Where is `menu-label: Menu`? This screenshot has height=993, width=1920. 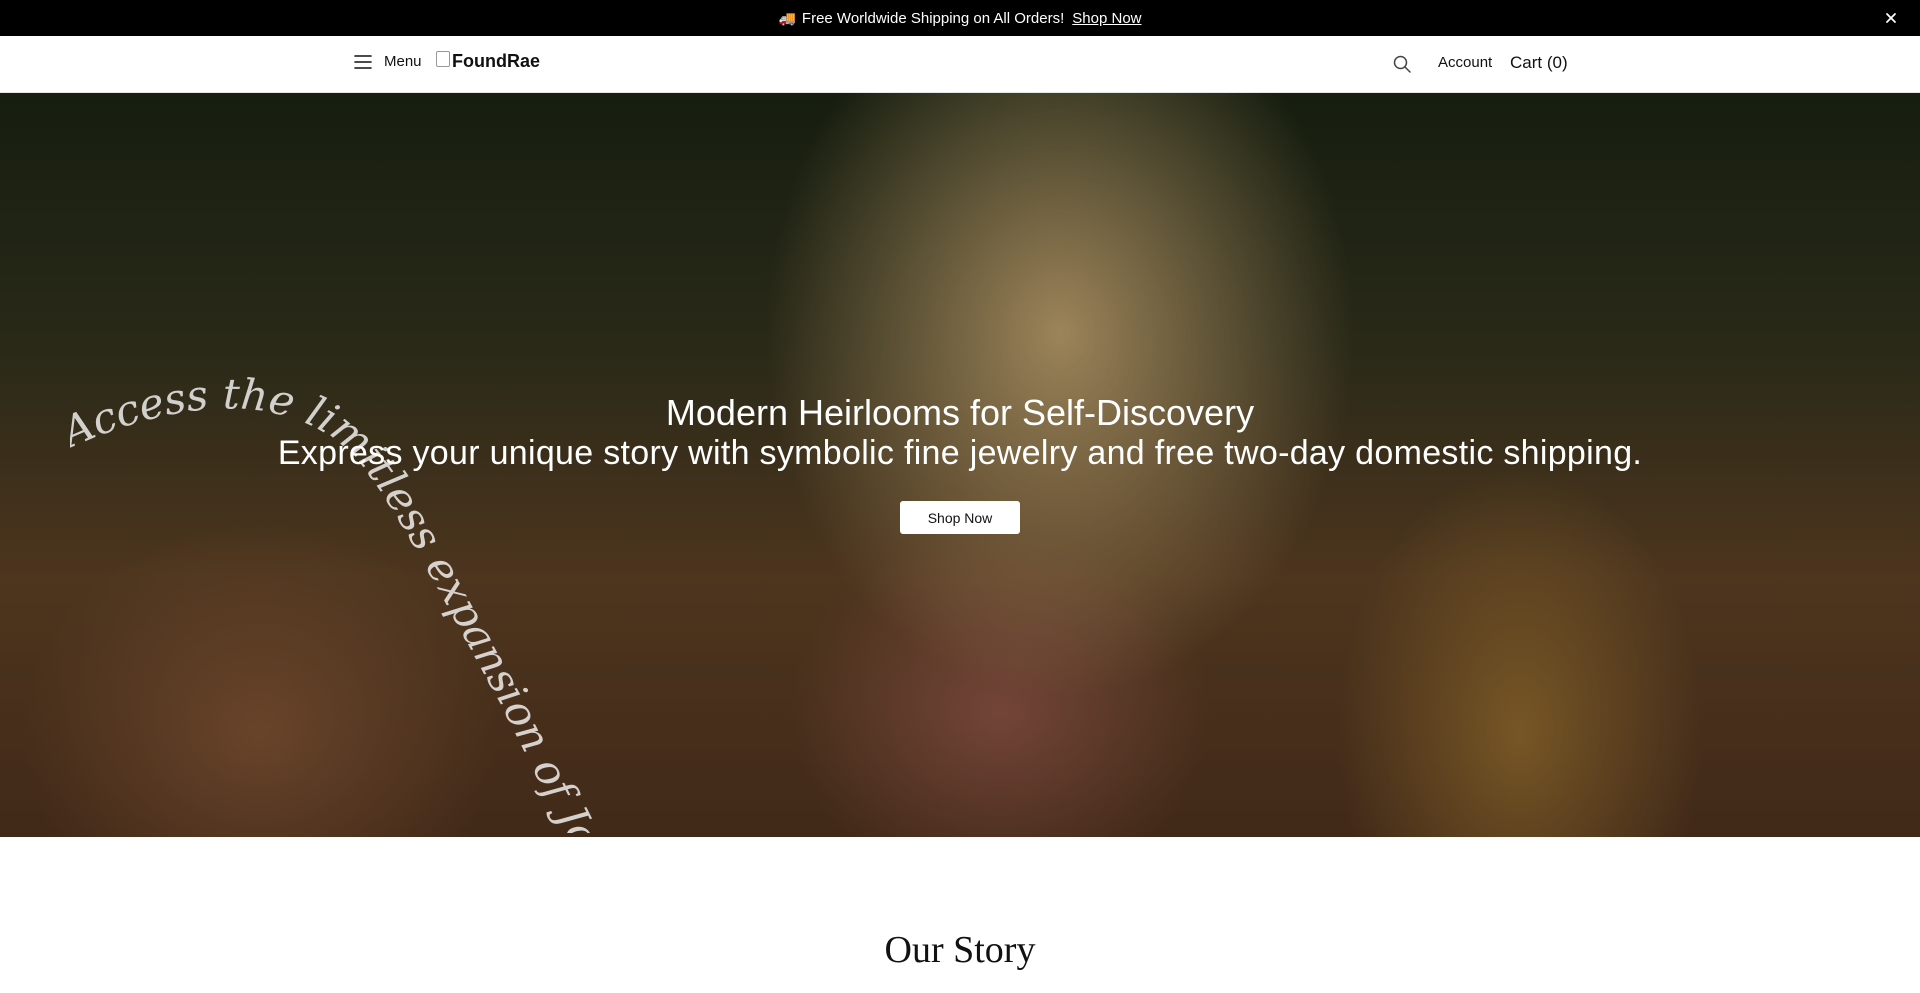
menu-label: Menu is located at coordinates (403, 61).